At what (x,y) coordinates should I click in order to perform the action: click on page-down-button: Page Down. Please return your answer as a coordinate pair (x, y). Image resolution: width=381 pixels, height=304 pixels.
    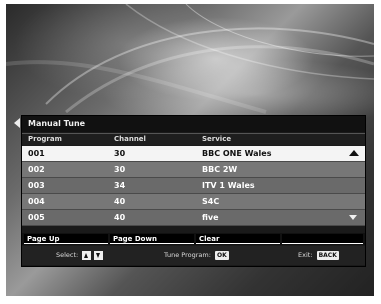
    Looking at the image, I should click on (152, 239).